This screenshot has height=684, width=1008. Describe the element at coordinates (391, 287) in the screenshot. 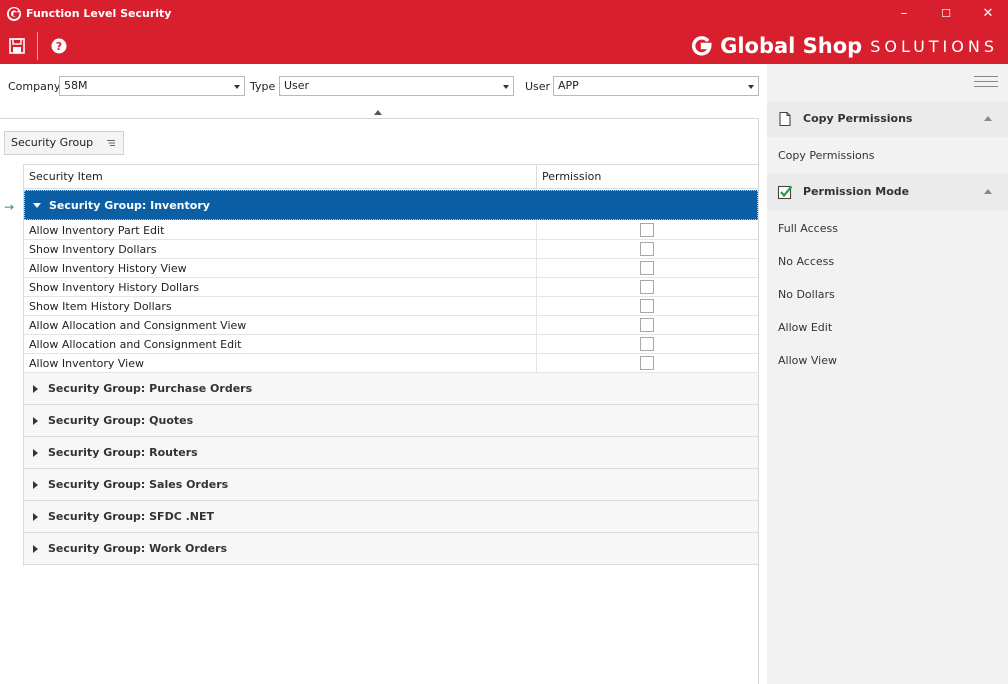

I see `table-row: Show Inventory History Dollars` at that location.